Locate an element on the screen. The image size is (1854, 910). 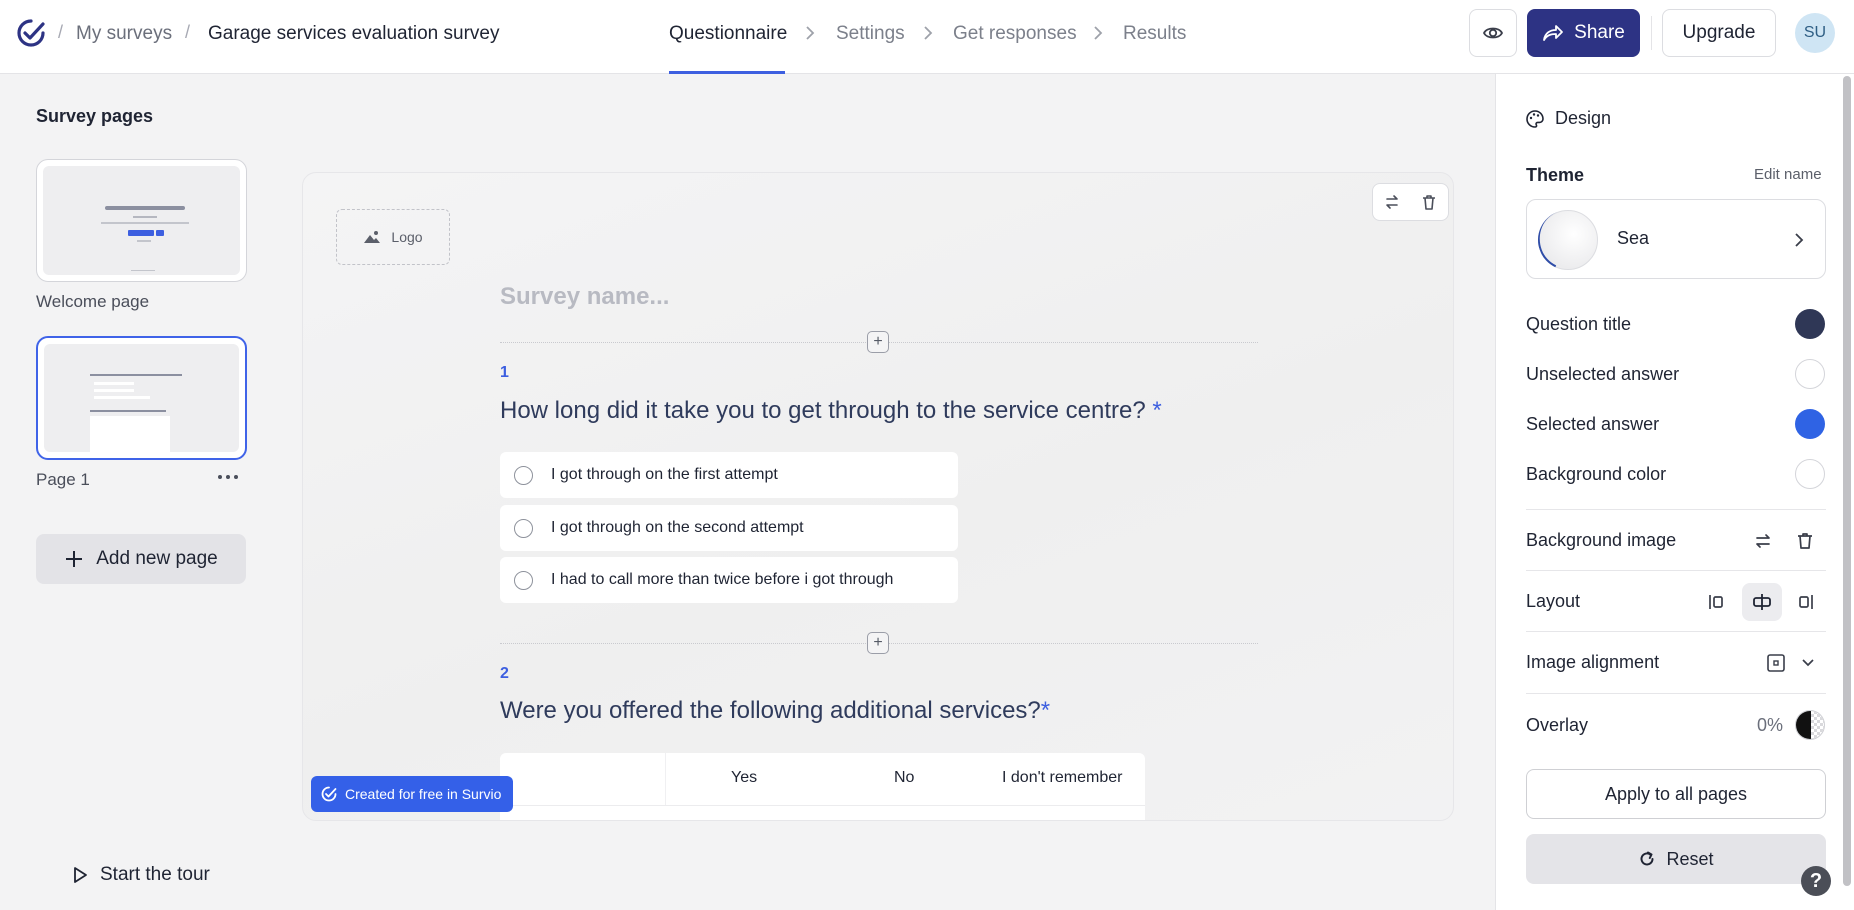
share-button-label: Share is located at coordinates (1599, 32).